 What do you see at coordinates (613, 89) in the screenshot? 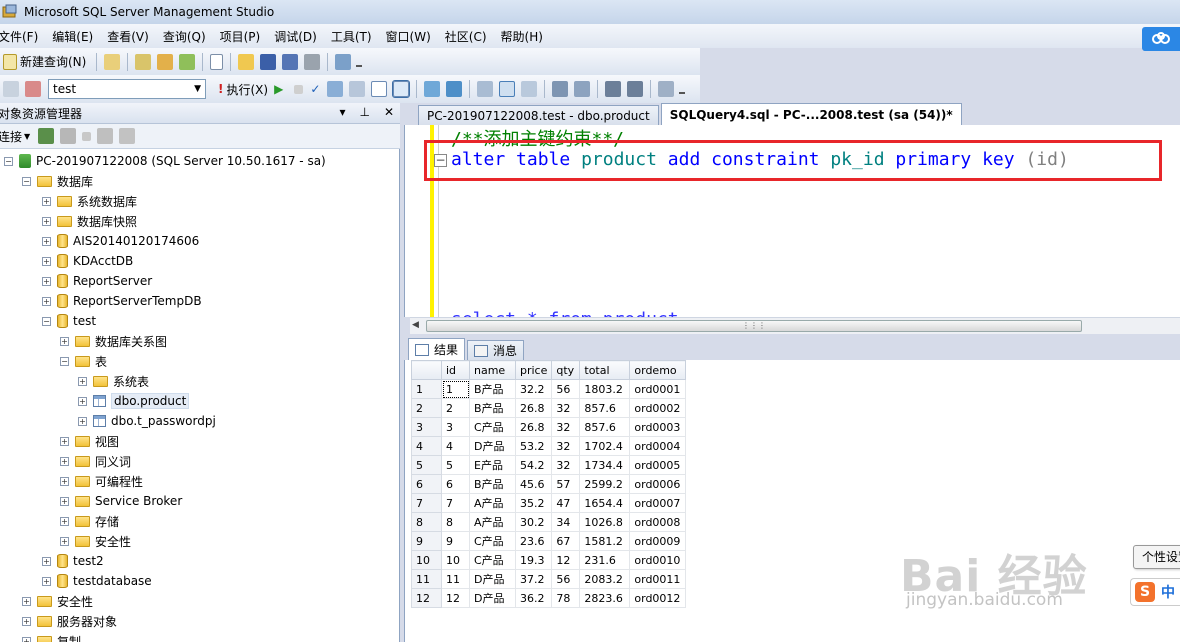
I see `decrease-indent-icon` at bounding box center [613, 89].